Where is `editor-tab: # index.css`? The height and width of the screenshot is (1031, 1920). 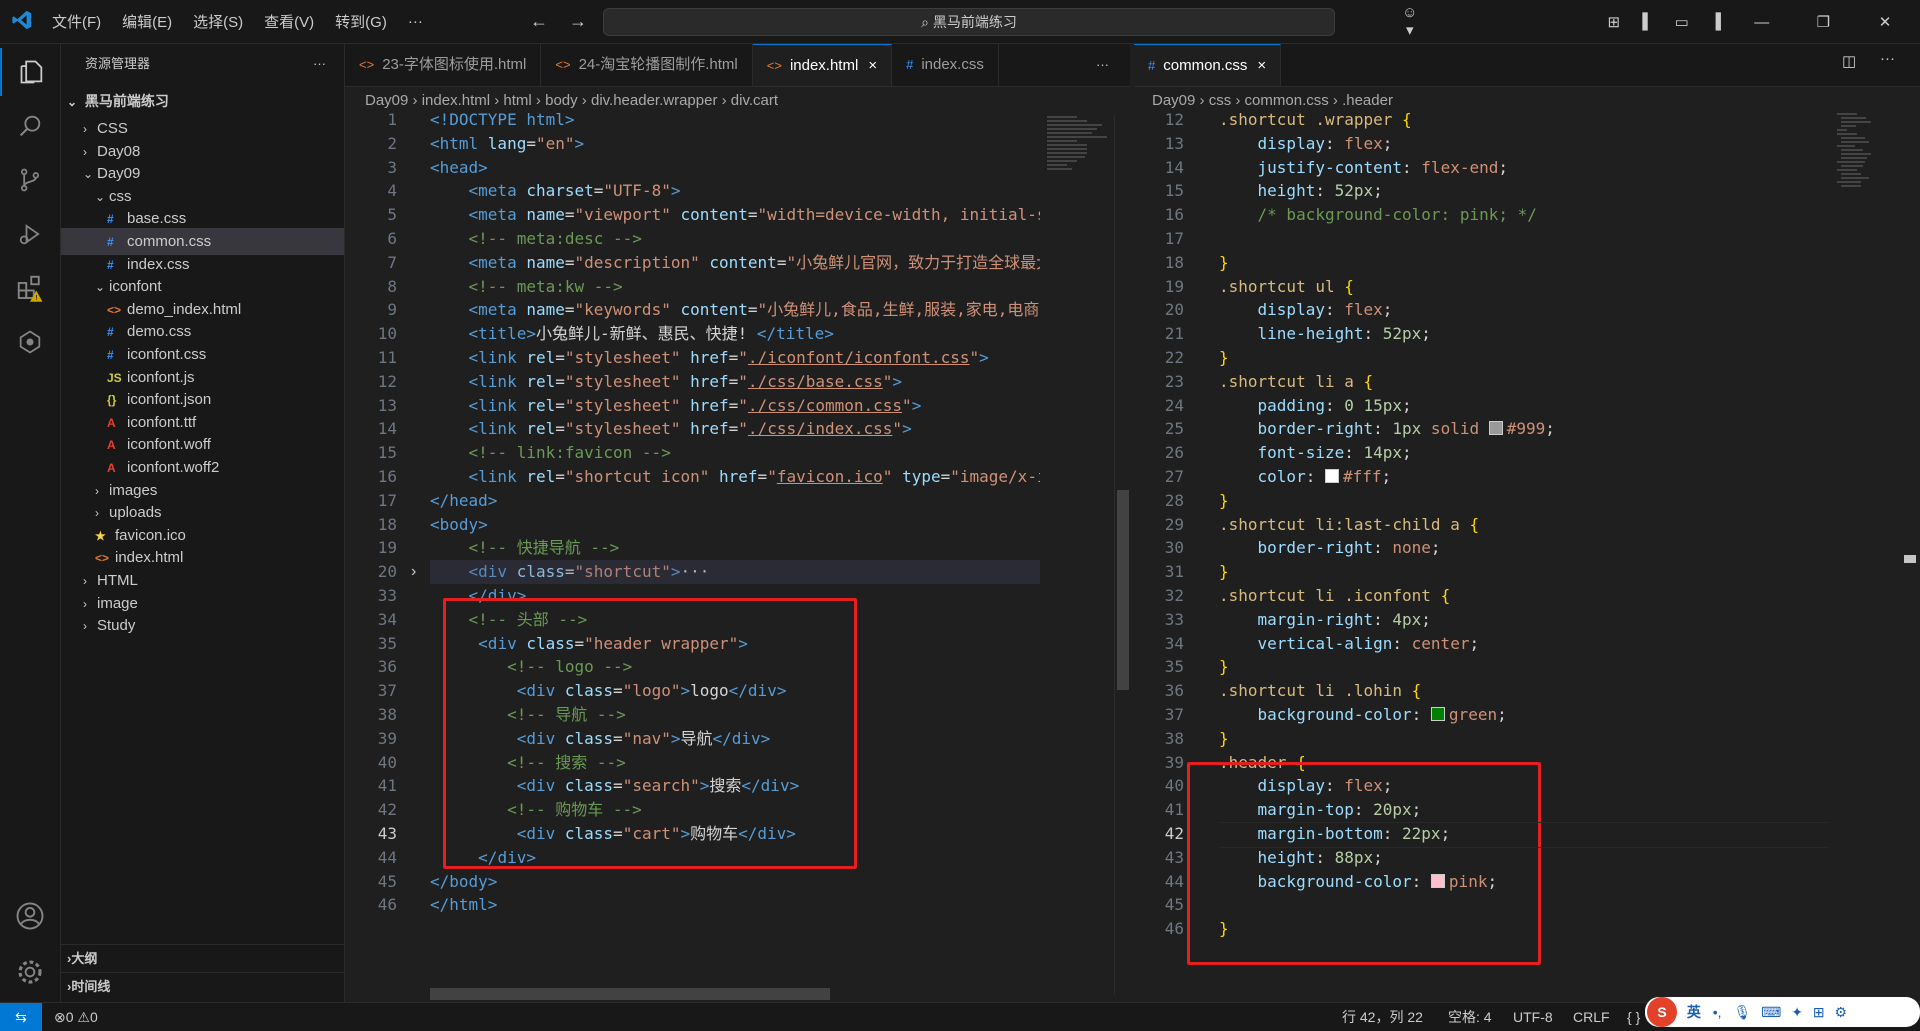 editor-tab: # index.css is located at coordinates (945, 65).